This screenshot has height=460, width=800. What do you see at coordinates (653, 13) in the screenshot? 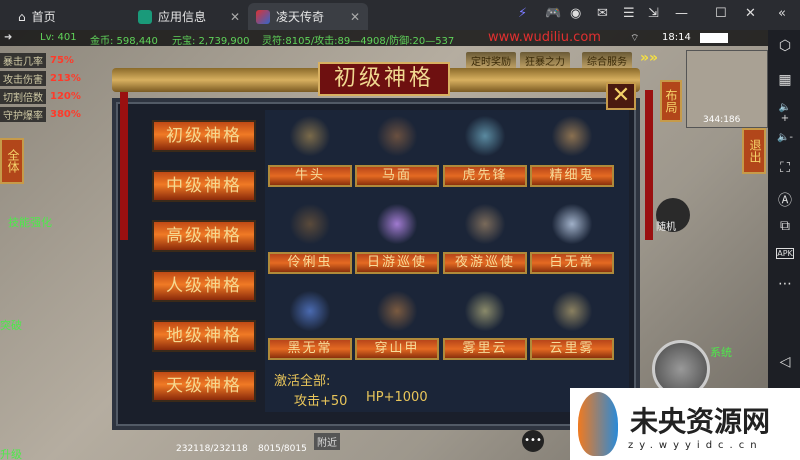
I see `restore-icon: ⇲` at bounding box center [653, 13].